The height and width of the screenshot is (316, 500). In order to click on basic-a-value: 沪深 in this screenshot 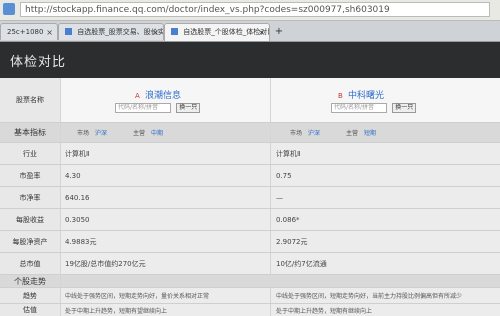, I will do `click(101, 132)`.